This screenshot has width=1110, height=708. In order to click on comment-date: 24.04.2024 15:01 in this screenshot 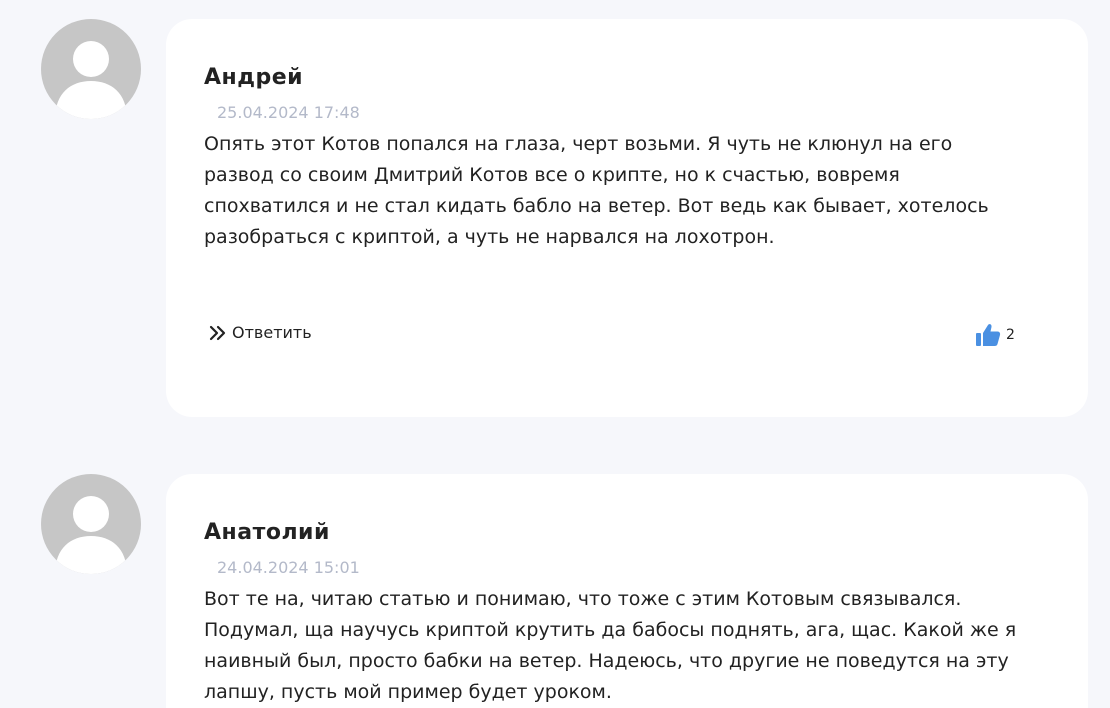, I will do `click(288, 567)`.